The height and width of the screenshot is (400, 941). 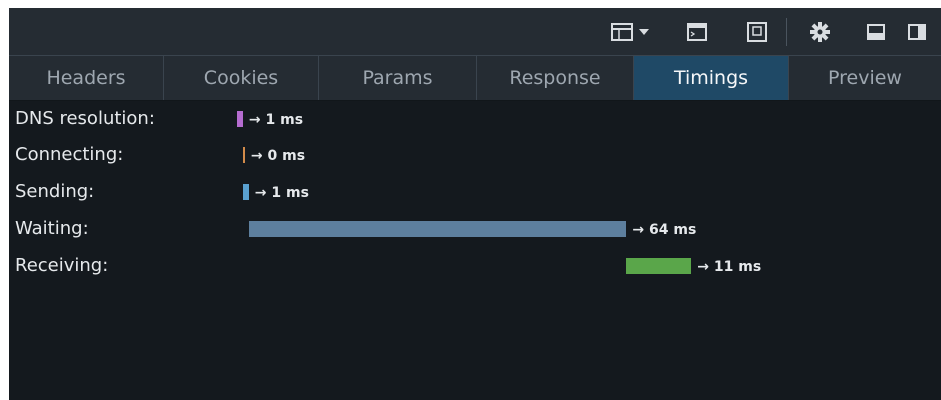 I want to click on tab-response: Response, so click(x=555, y=78).